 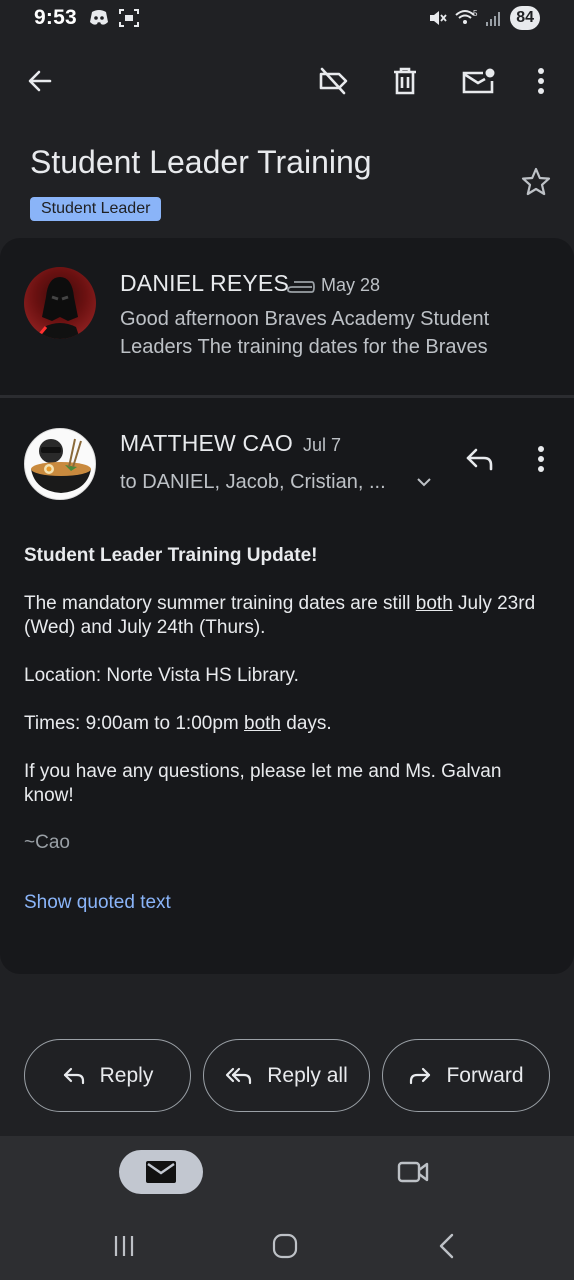 I want to click on chevron-down-icon, so click(x=424, y=482).